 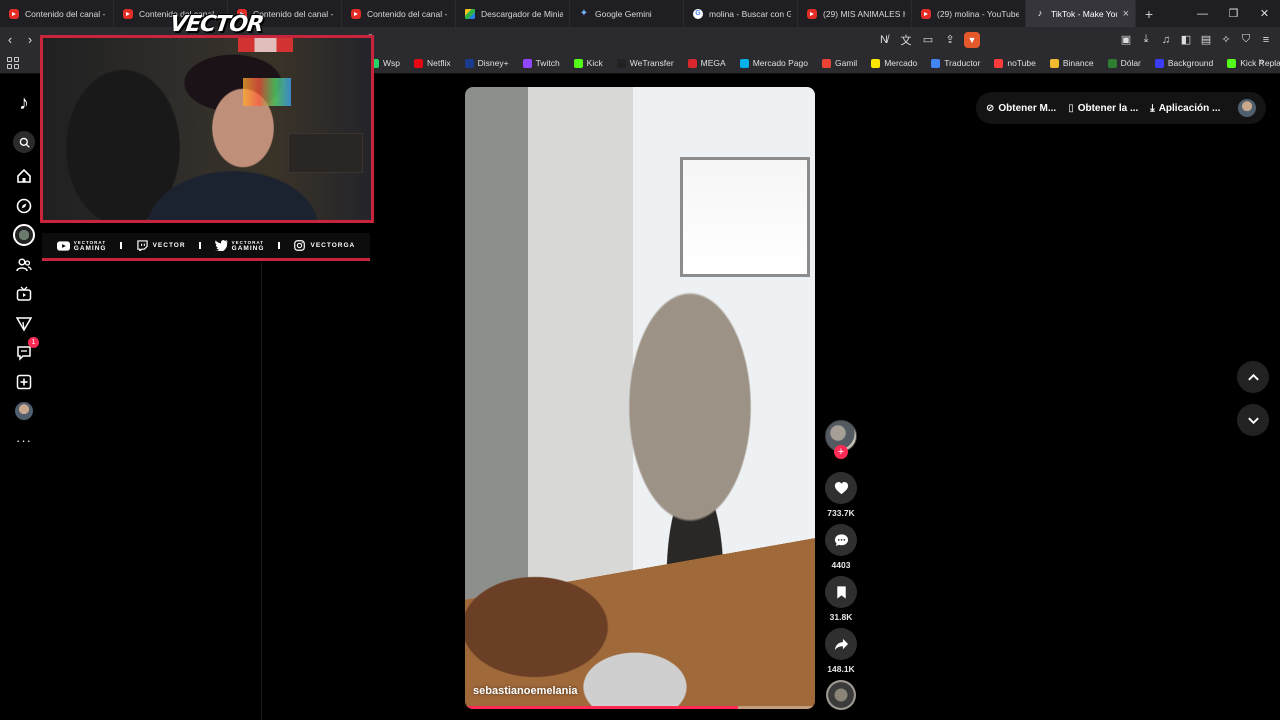 I want to click on forward-icon: ›, so click(x=30, y=39).